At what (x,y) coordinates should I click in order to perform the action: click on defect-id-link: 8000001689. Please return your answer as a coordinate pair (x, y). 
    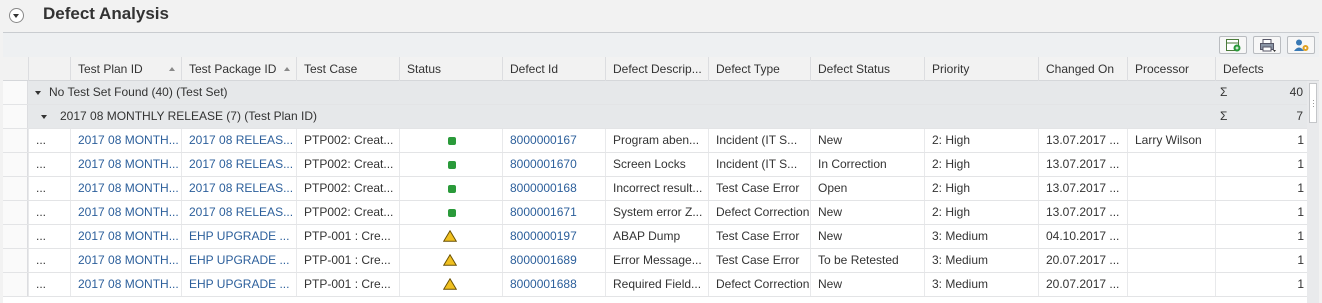
    Looking at the image, I should click on (553, 260).